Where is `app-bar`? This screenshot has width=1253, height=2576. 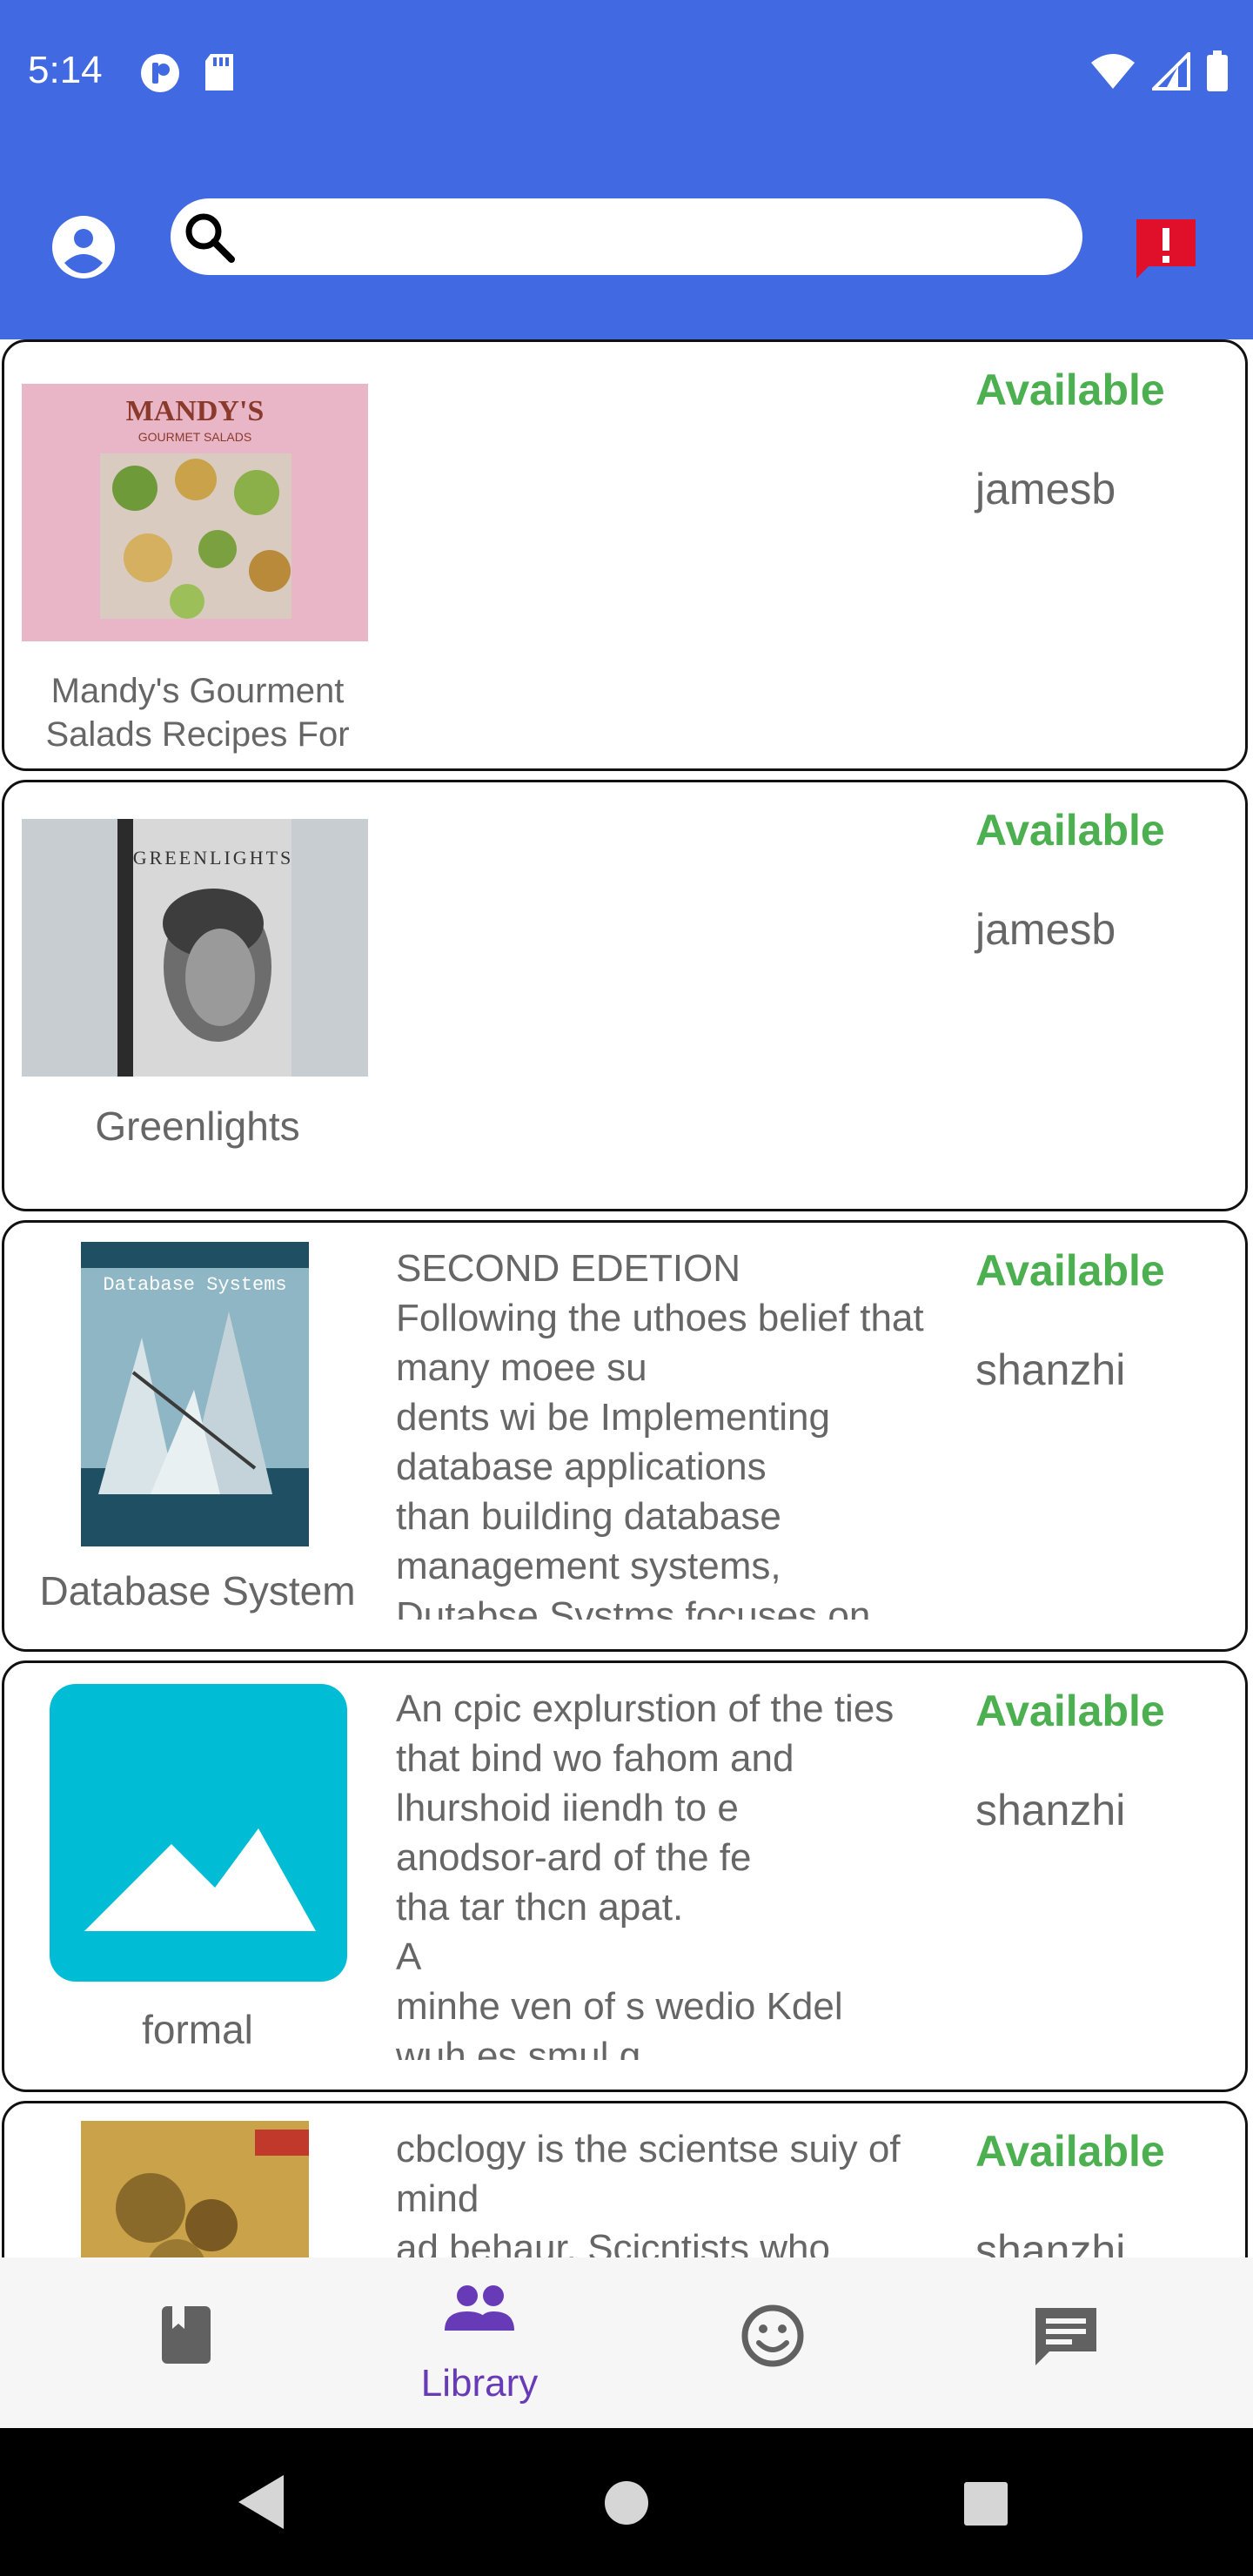
app-bar is located at coordinates (626, 243).